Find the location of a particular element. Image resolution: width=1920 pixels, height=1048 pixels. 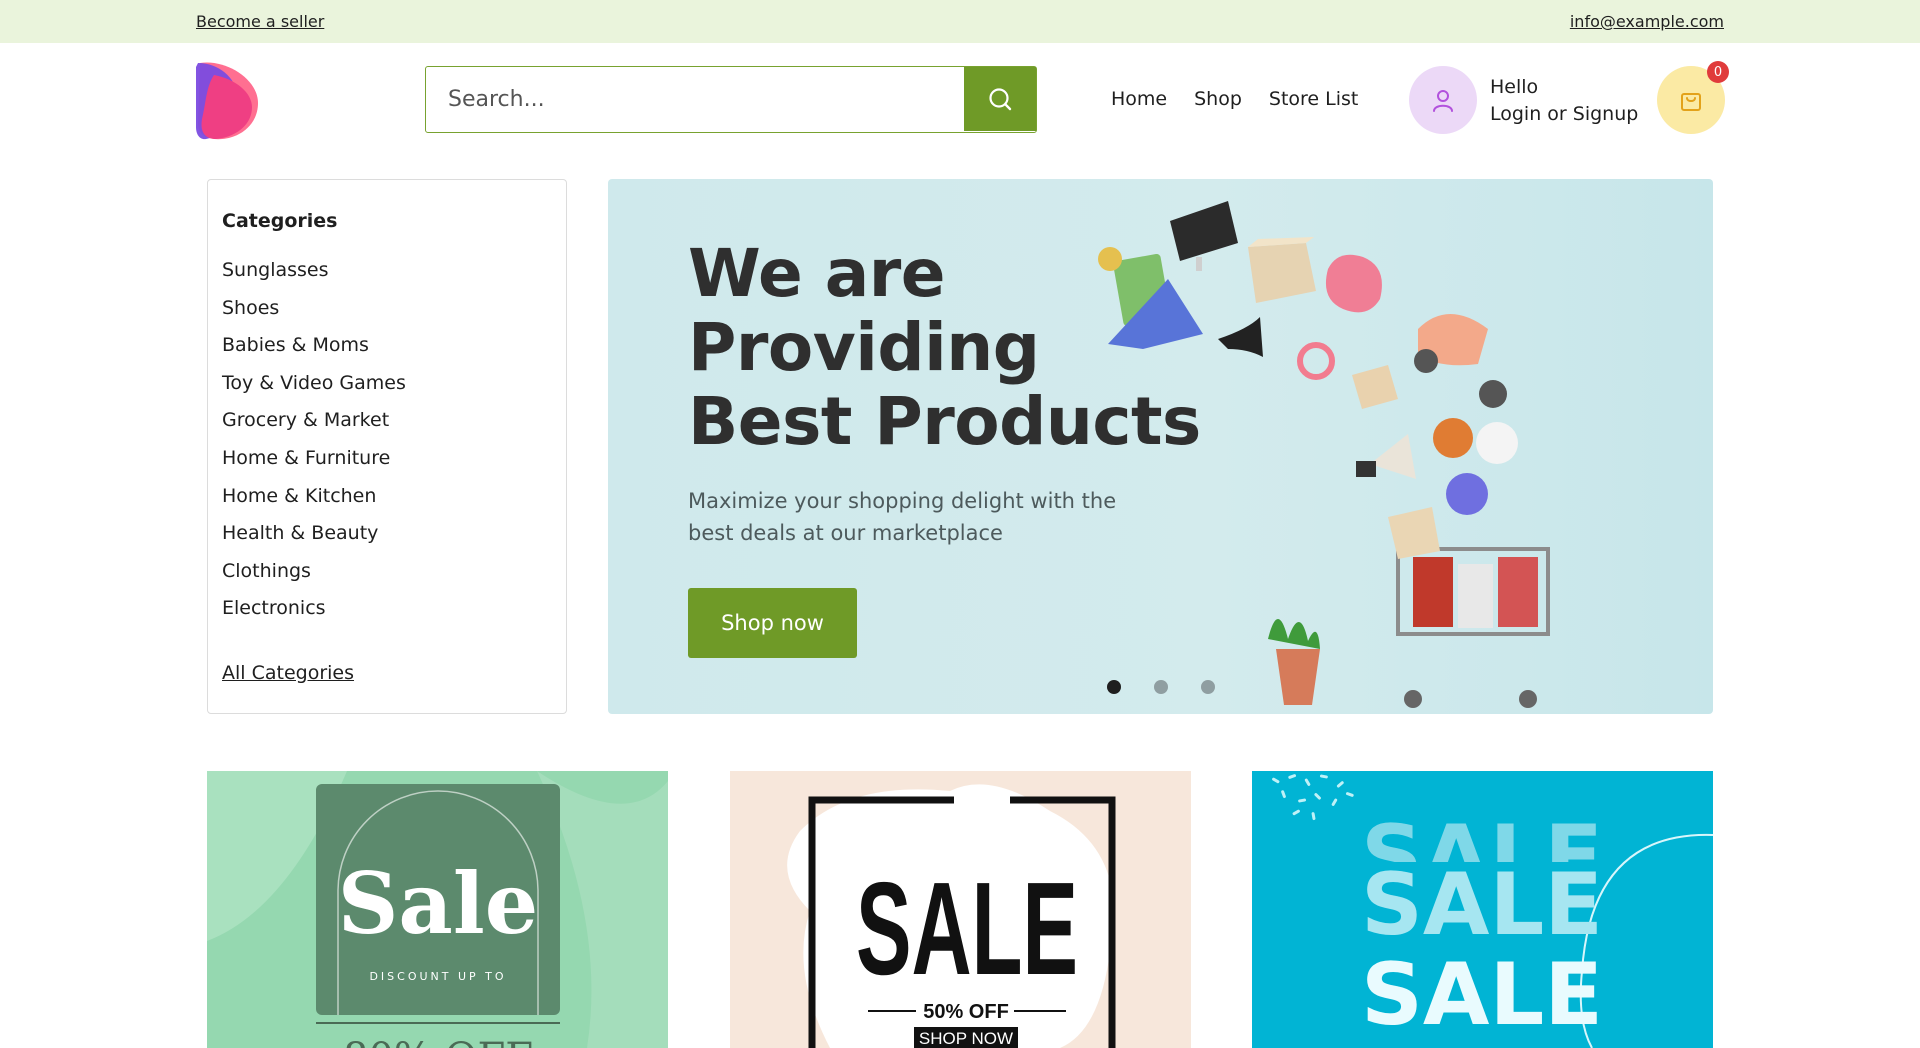

category-item: Babies & Moms is located at coordinates (314, 351).